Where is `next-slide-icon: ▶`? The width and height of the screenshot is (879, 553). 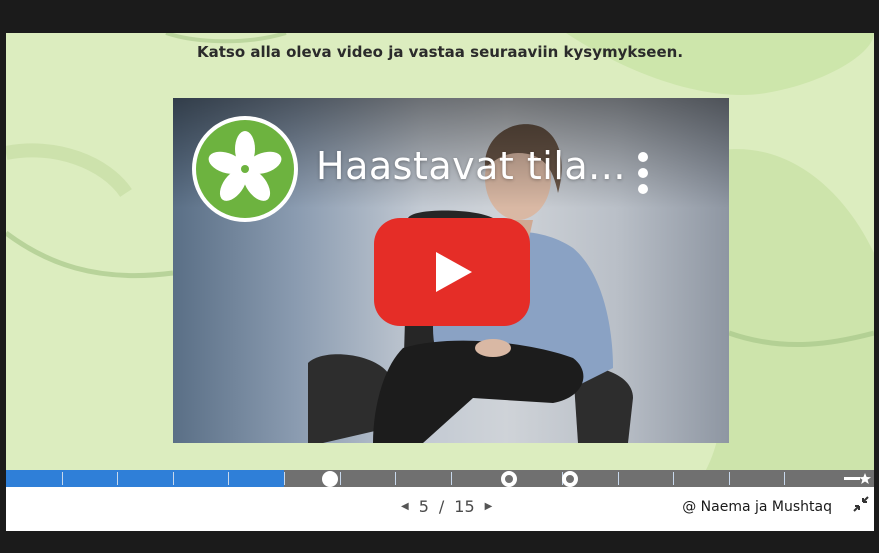
next-slide-icon: ▶ is located at coordinates (489, 506).